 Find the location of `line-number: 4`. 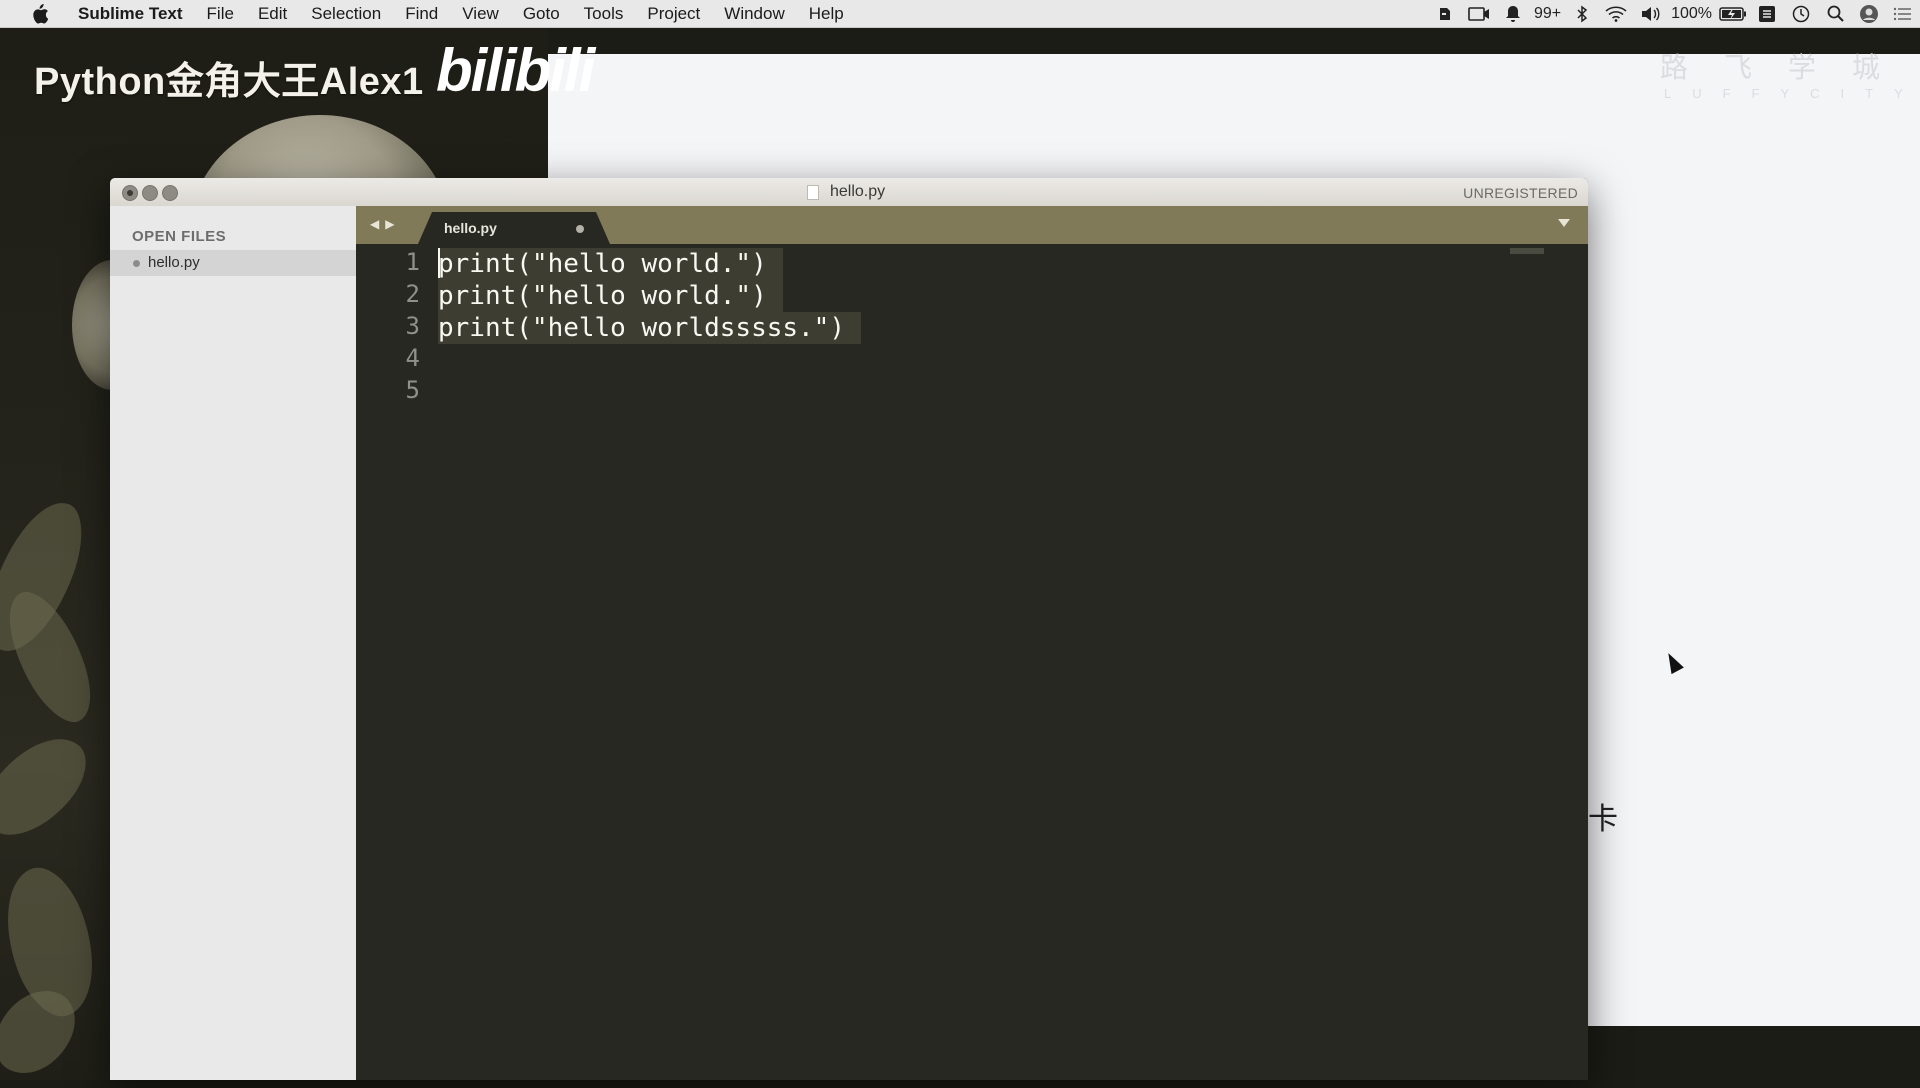

line-number: 4 is located at coordinates (412, 358).